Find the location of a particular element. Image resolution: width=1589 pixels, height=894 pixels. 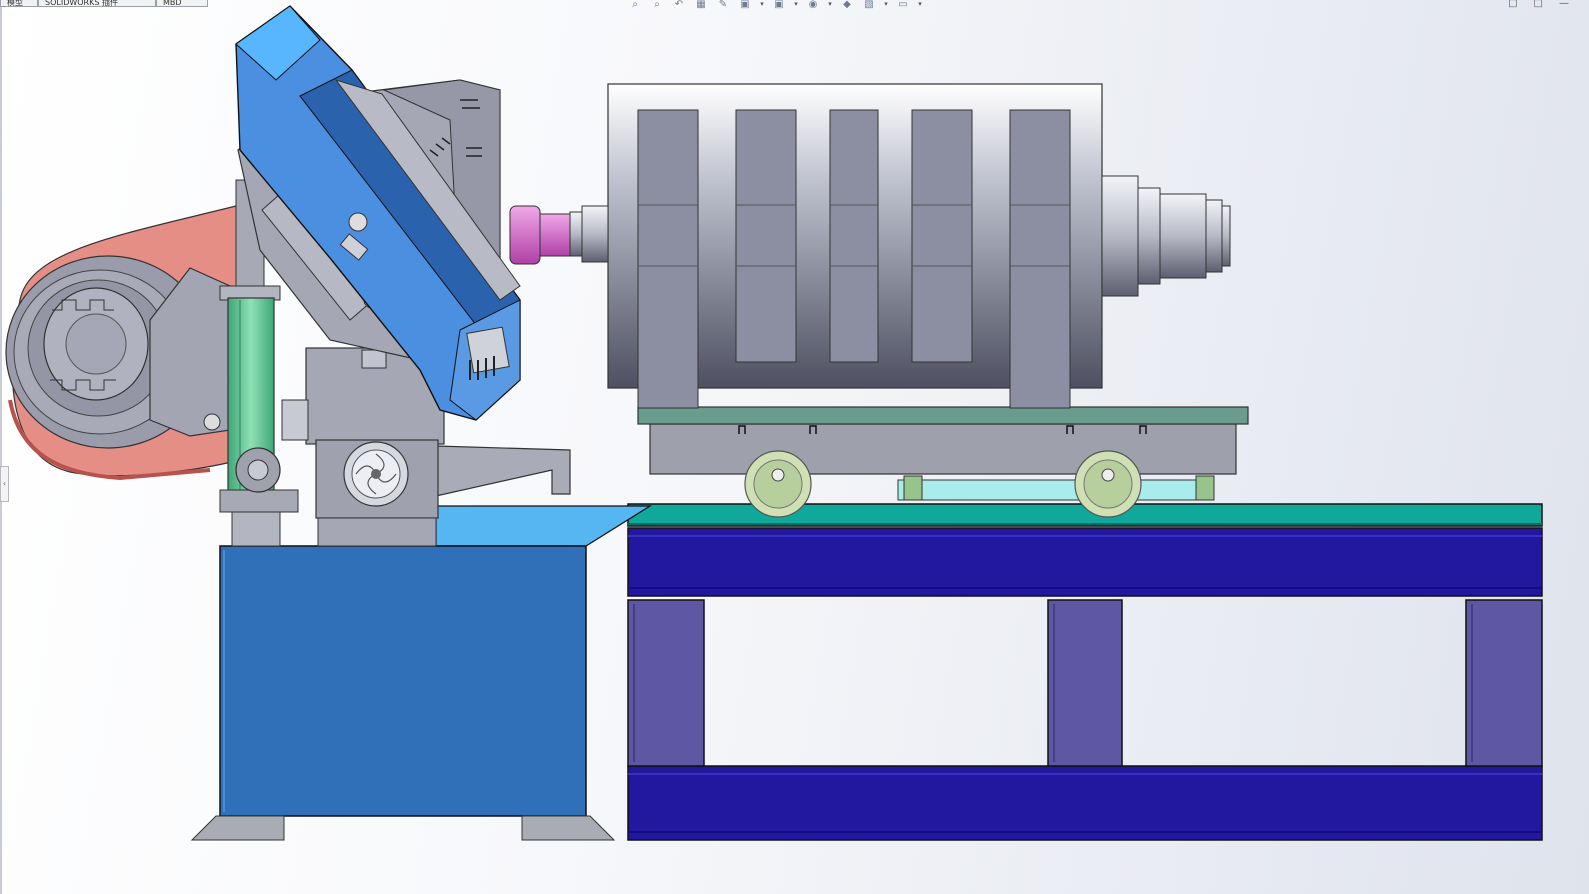

cabinet-foot-right is located at coordinates (568, 828).